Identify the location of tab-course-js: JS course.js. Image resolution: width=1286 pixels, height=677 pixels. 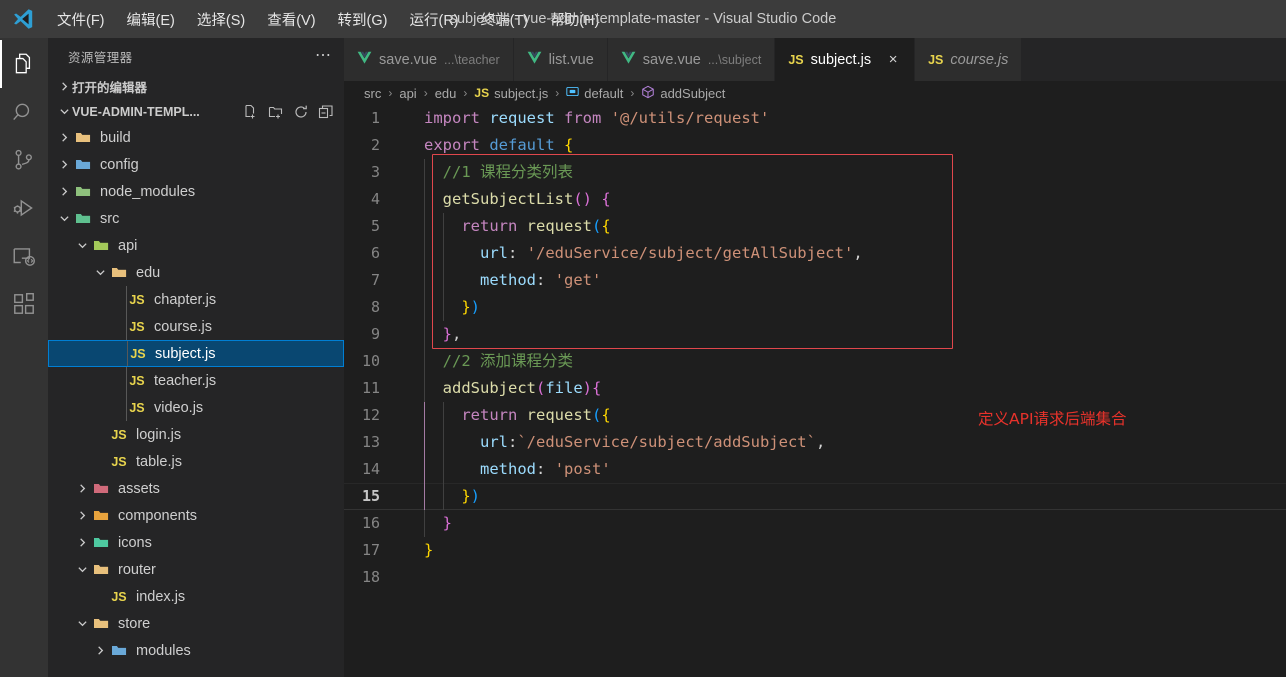
(969, 59).